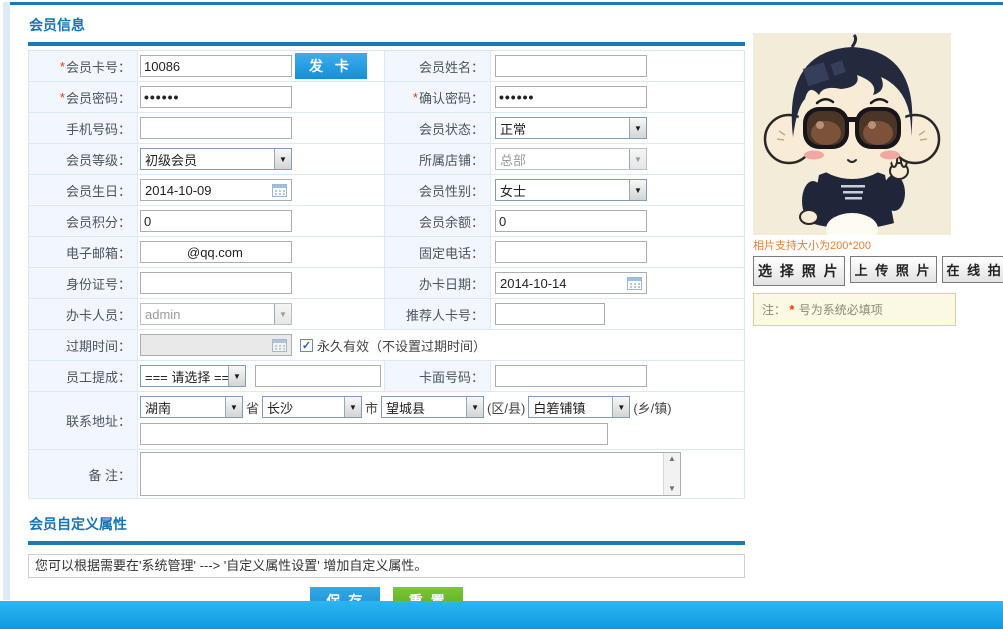 The width and height of the screenshot is (1003, 629). What do you see at coordinates (216, 221) in the screenshot?
I see `points-input` at bounding box center [216, 221].